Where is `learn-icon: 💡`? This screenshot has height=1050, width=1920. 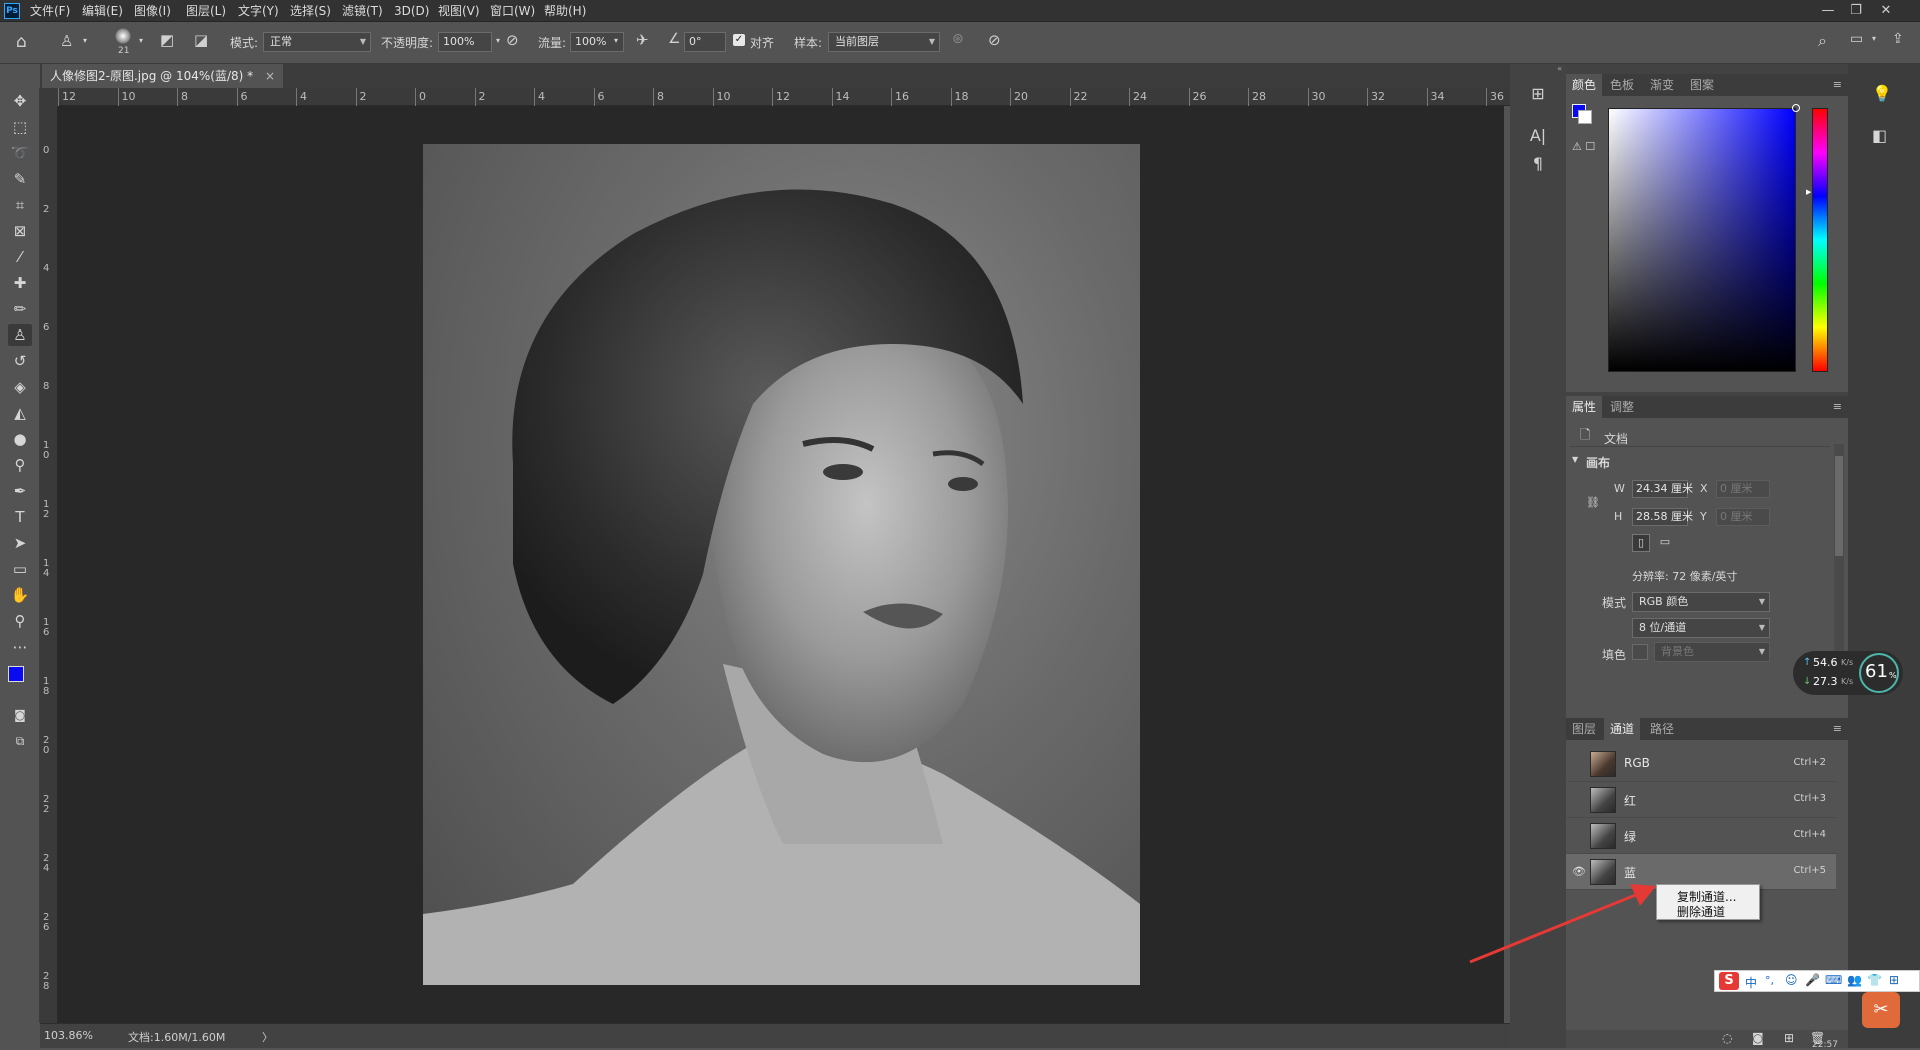
learn-icon: 💡 is located at coordinates (1882, 93).